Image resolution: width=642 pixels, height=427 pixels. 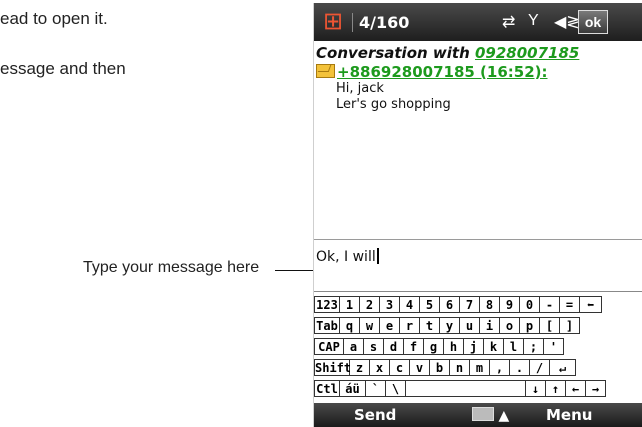 I want to click on message-header: +886928007185 (16:52):, so click(x=478, y=72).